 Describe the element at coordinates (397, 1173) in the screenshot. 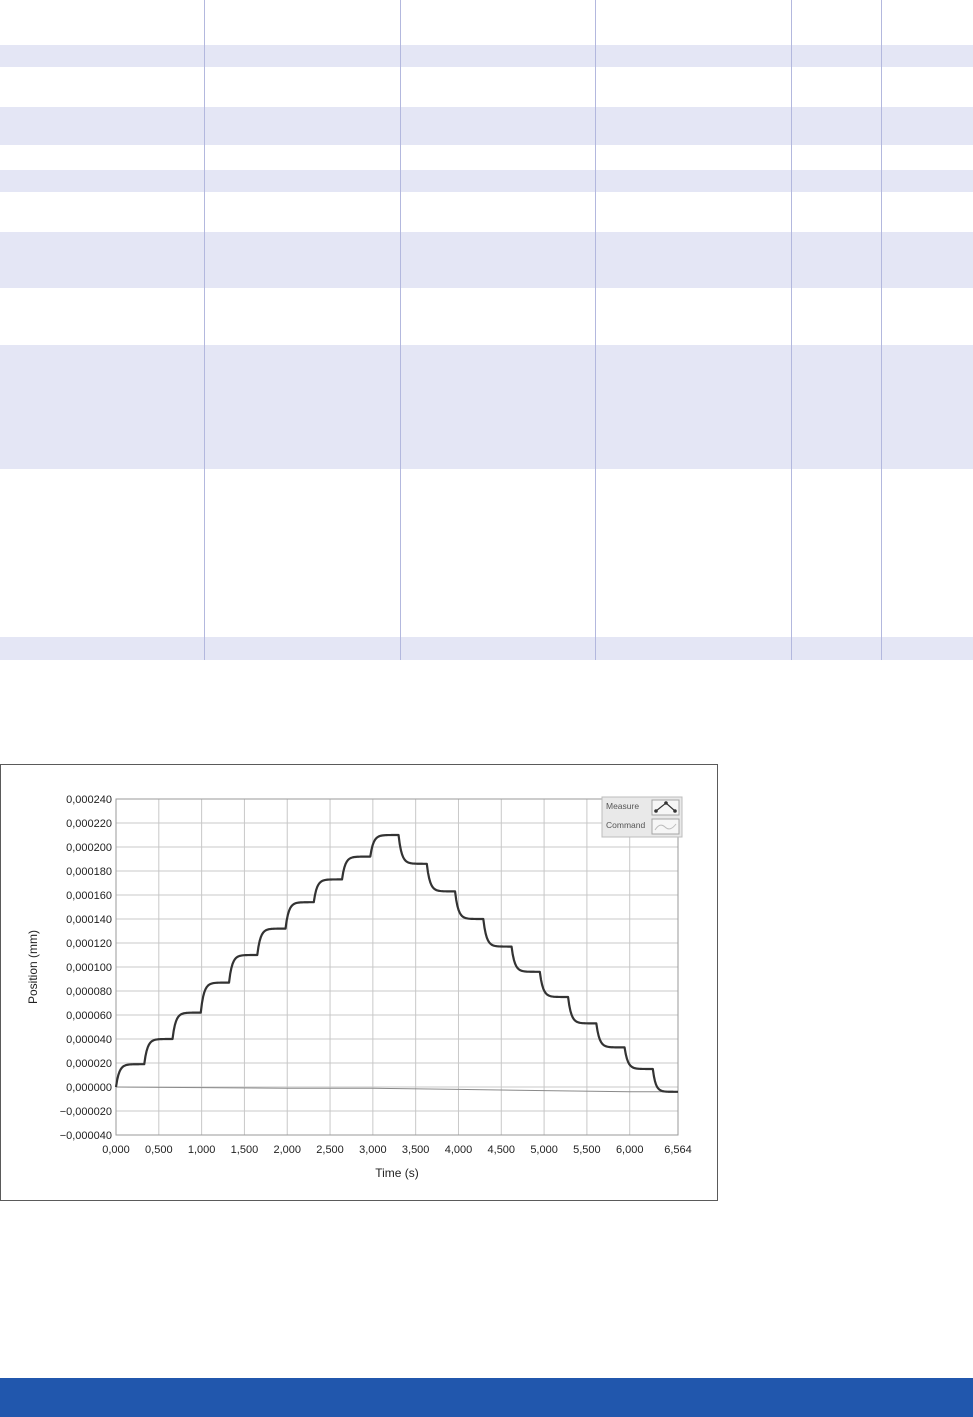

I see `x-axis-label: Time (s)` at that location.